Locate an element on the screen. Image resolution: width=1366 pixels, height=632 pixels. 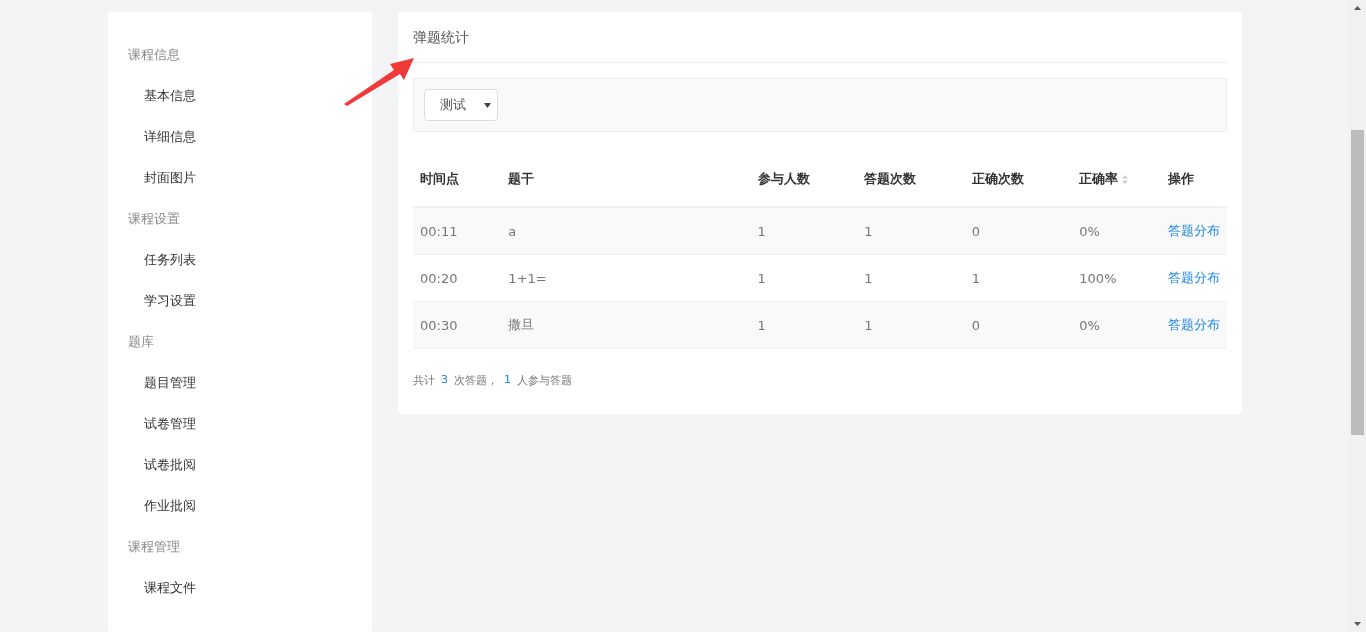
column-header: 题干 is located at coordinates (521, 178).